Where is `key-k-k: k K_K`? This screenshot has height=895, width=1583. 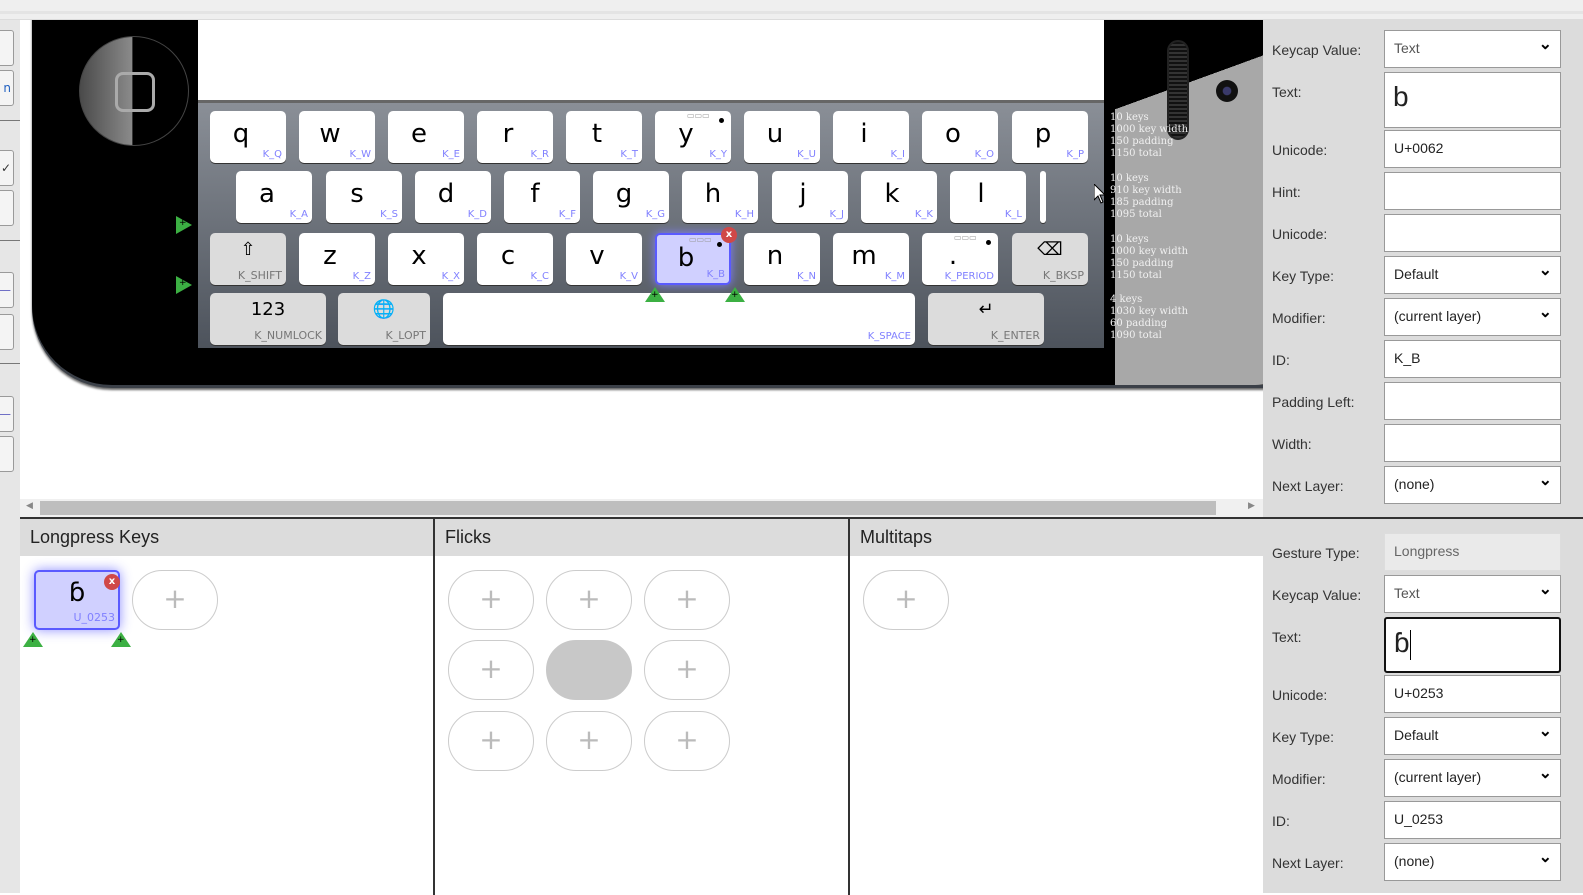 key-k-k: k K_K is located at coordinates (899, 197).